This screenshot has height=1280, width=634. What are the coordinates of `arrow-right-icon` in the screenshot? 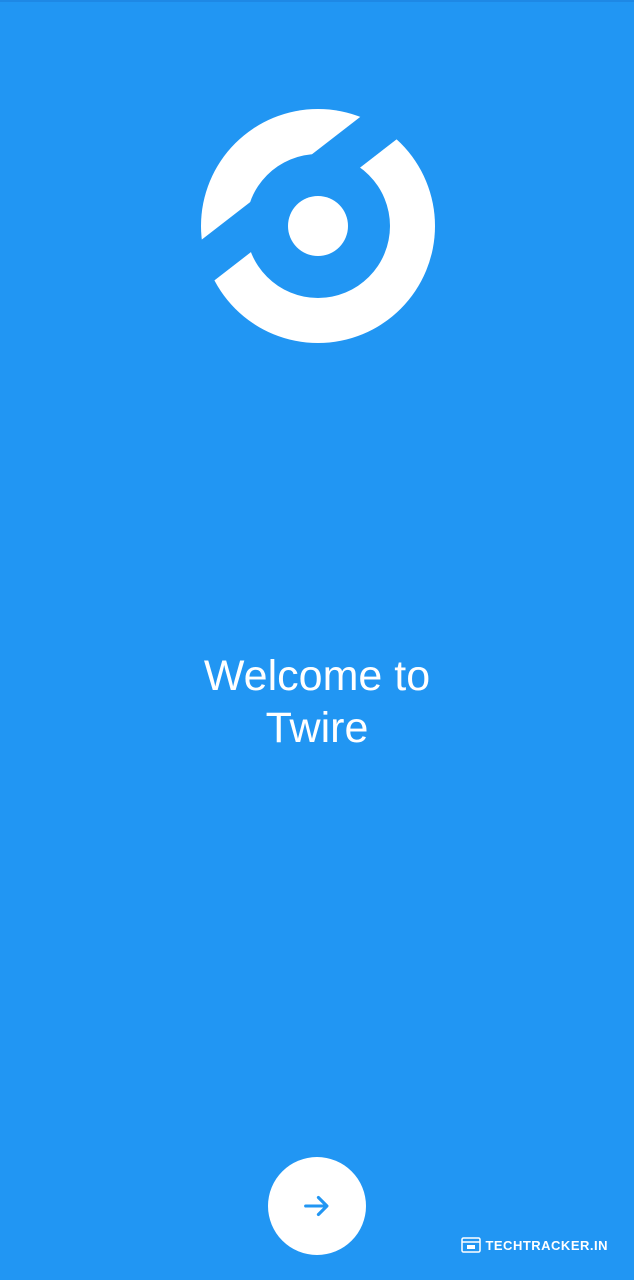 It's located at (316, 1206).